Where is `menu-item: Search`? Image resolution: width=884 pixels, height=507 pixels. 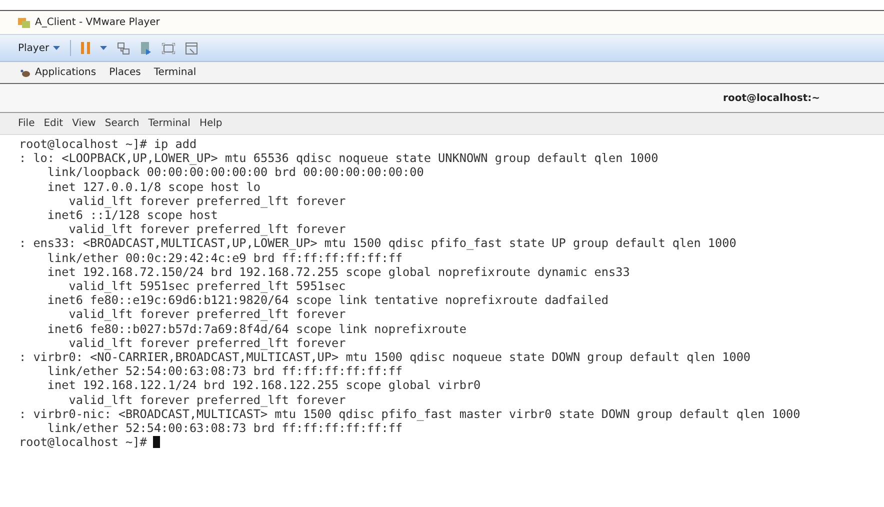
menu-item: Search is located at coordinates (122, 123).